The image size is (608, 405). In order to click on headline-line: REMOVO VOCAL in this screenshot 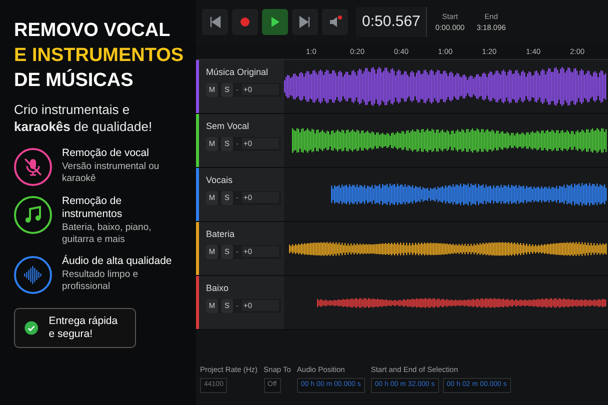, I will do `click(93, 31)`.